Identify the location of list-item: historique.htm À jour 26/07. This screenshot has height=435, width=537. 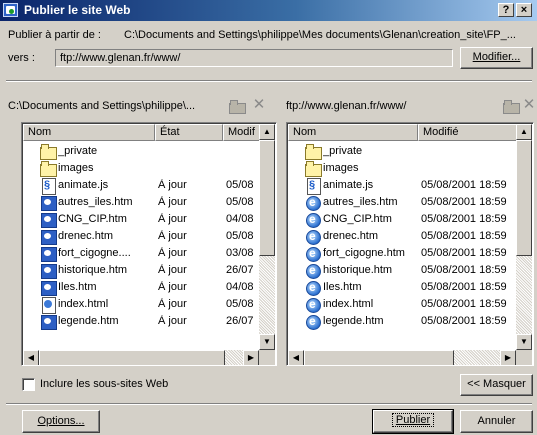
(142, 270).